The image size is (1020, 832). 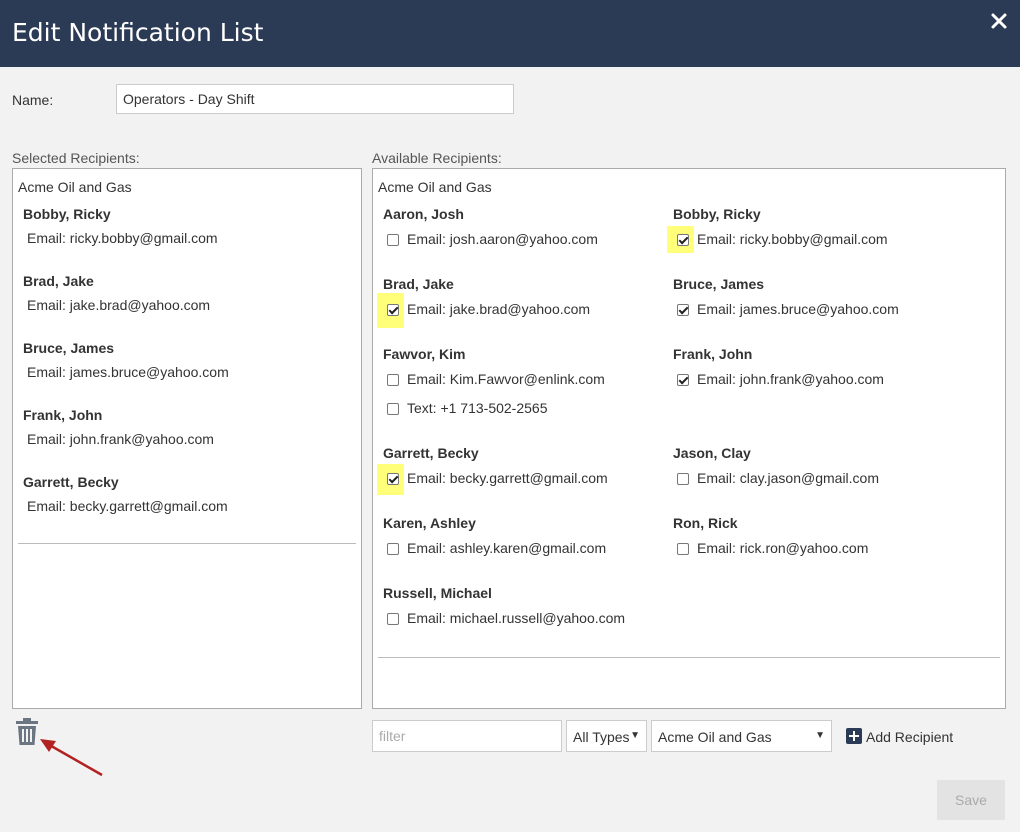 What do you see at coordinates (790, 379) in the screenshot?
I see `contact-text: Email: john.frank@yahoo.com` at bounding box center [790, 379].